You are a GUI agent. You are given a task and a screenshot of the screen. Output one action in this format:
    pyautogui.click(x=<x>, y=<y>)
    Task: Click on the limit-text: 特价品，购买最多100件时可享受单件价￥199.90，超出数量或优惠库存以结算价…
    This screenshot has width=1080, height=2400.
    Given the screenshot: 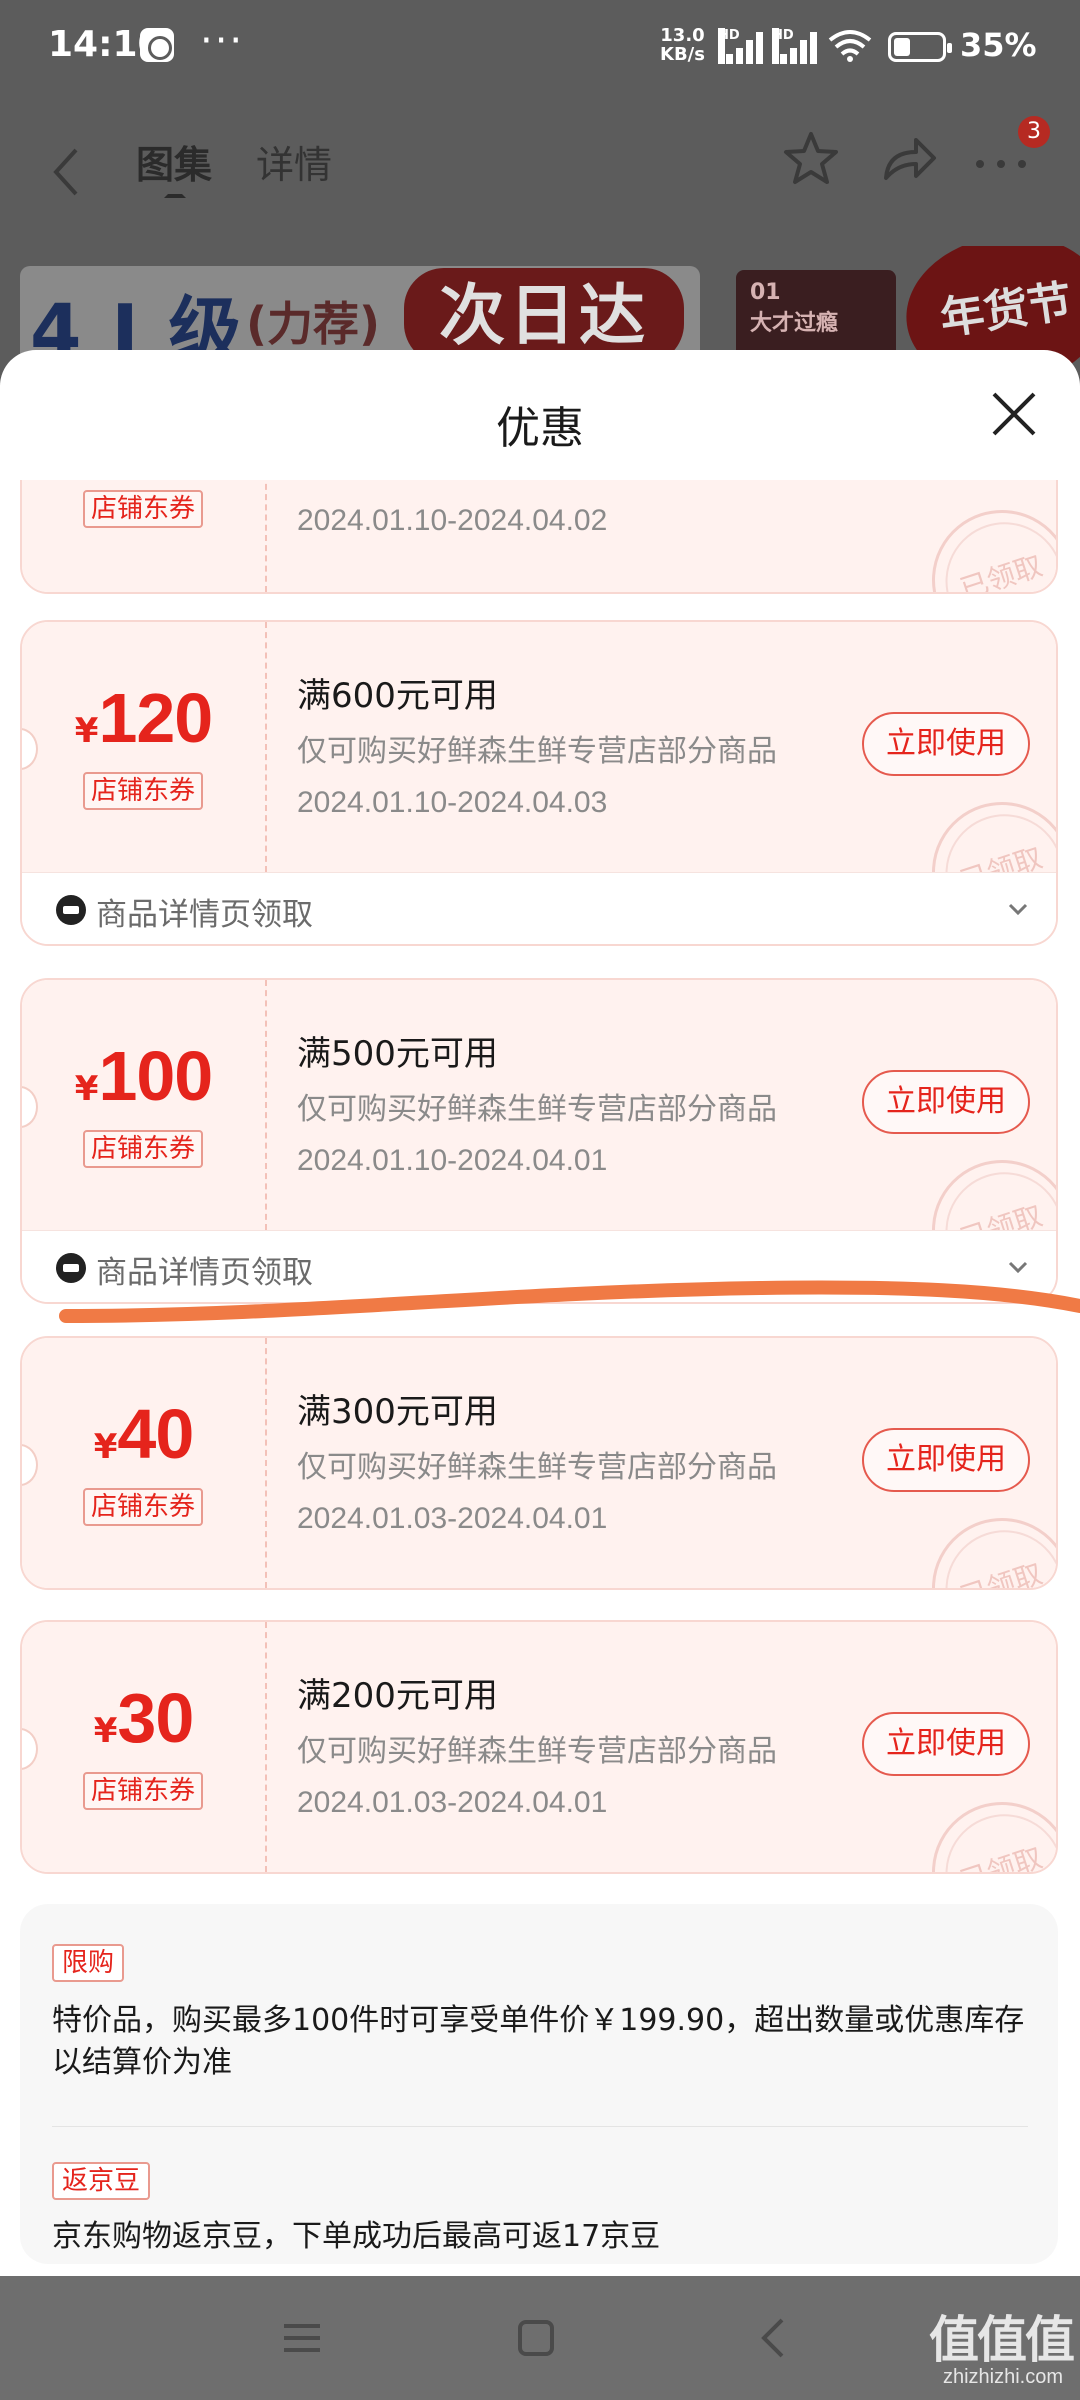 What is the action you would take?
    pyautogui.click(x=538, y=2041)
    